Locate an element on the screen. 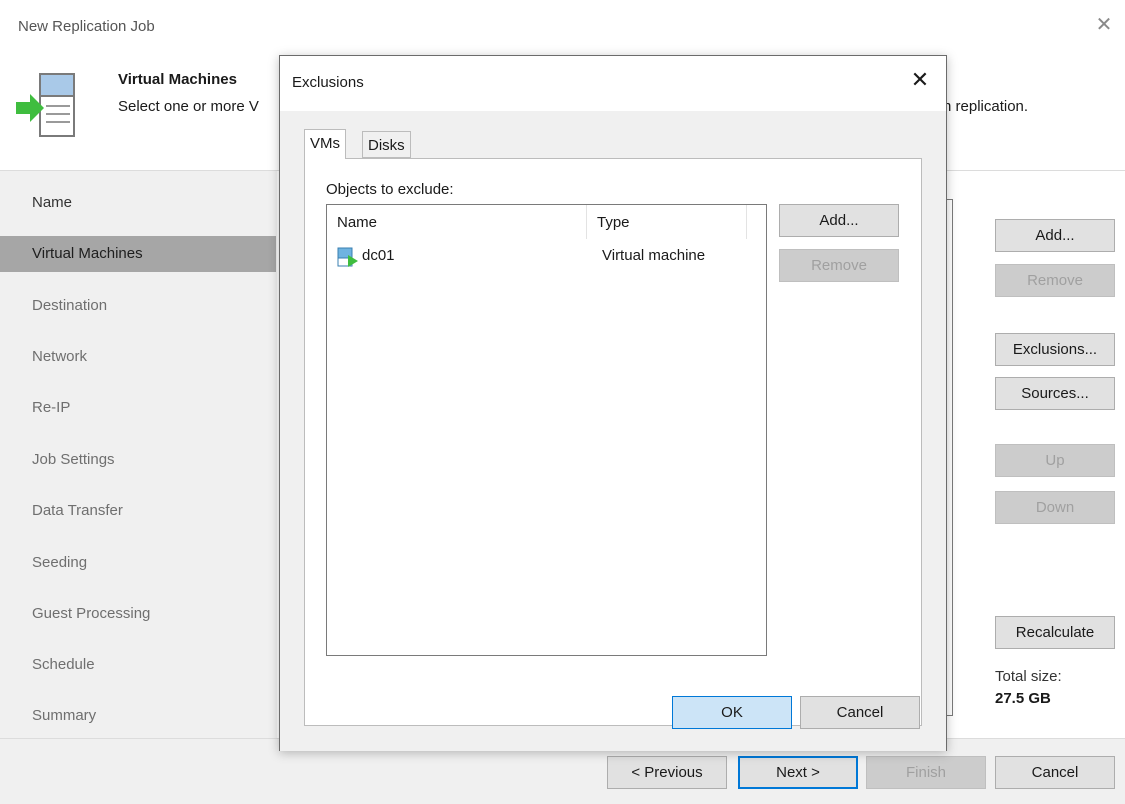  nav-step-guest-processing: Guest Processing is located at coordinates (138, 614).